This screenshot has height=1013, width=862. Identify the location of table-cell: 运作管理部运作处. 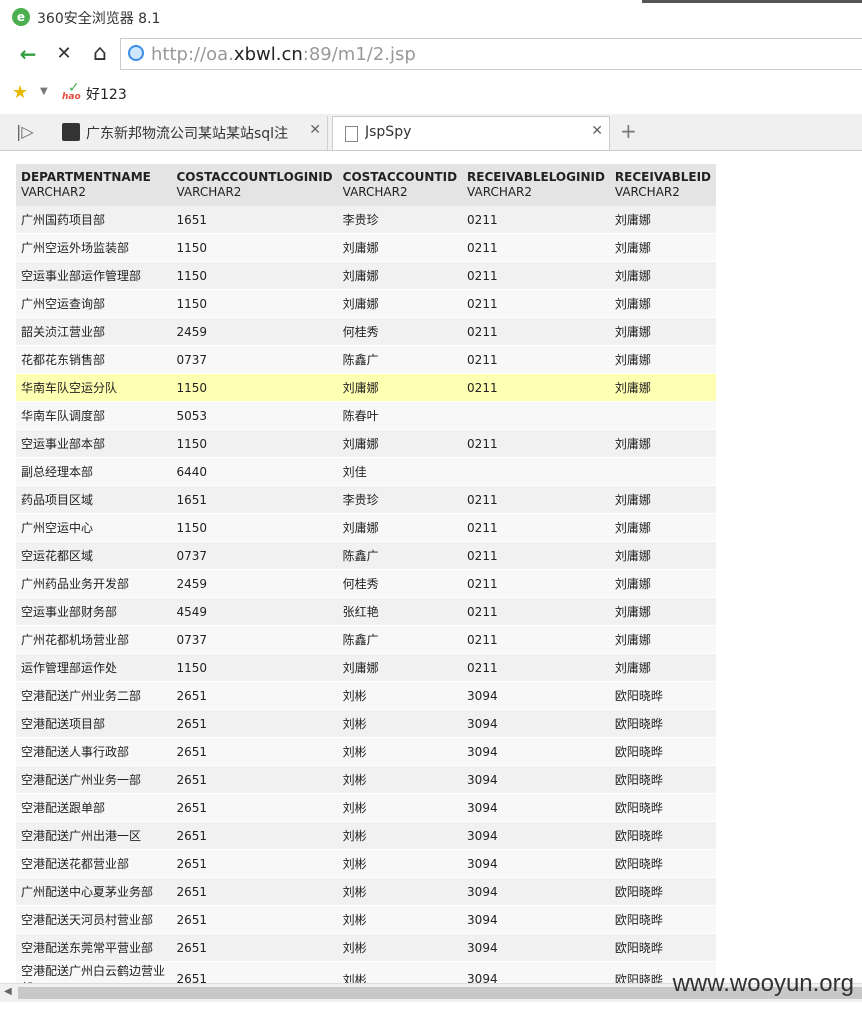
(94, 667).